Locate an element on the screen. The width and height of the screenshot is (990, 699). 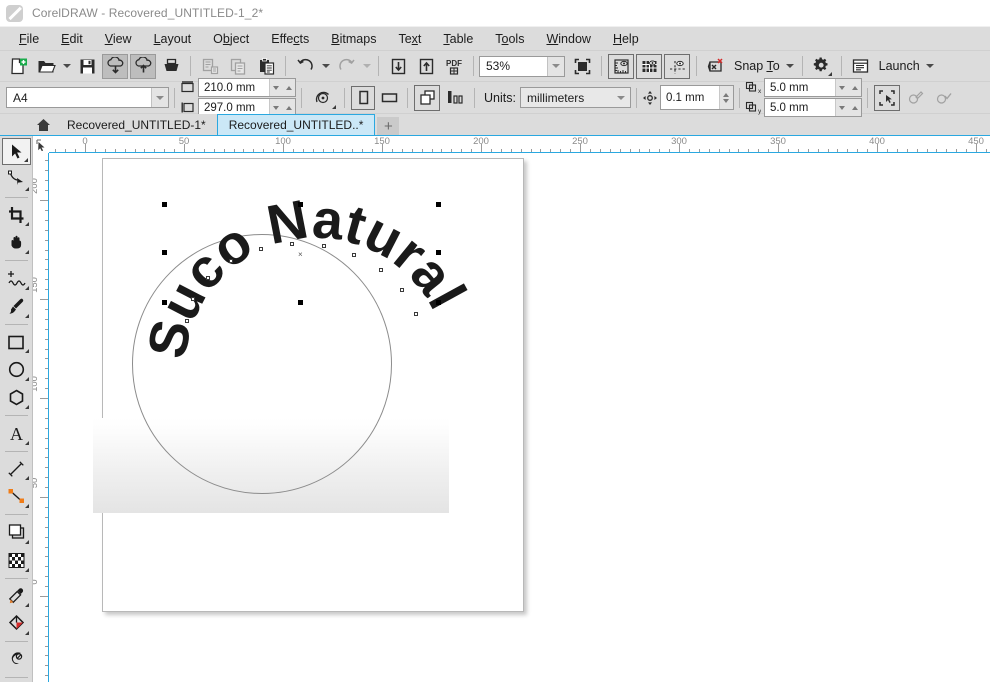
launch-button is located at coordinates (861, 66).